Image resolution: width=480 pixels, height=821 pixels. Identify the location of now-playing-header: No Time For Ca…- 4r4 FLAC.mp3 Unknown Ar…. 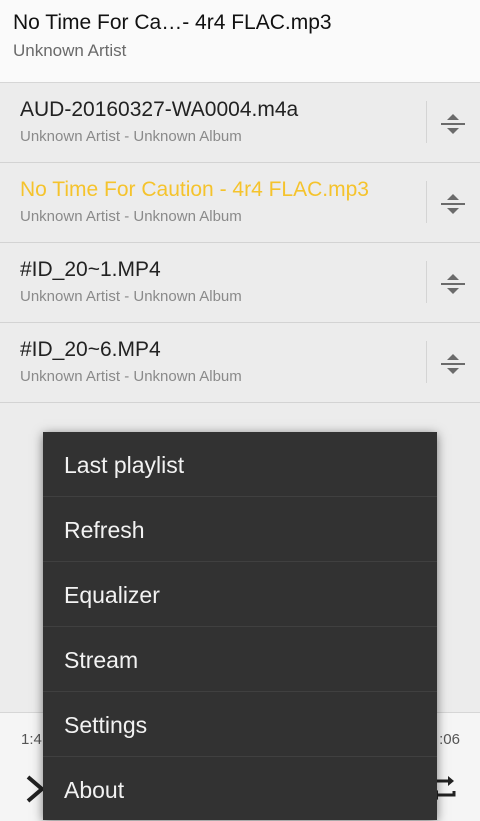
(240, 41).